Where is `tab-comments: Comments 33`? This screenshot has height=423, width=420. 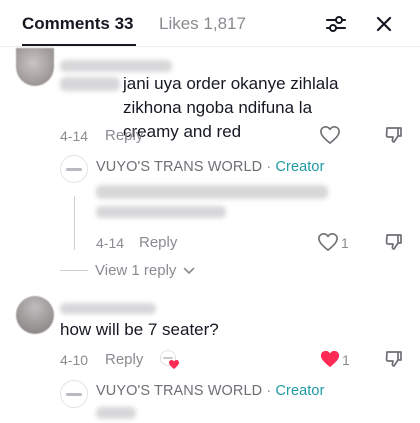 tab-comments: Comments 33 is located at coordinates (77, 24).